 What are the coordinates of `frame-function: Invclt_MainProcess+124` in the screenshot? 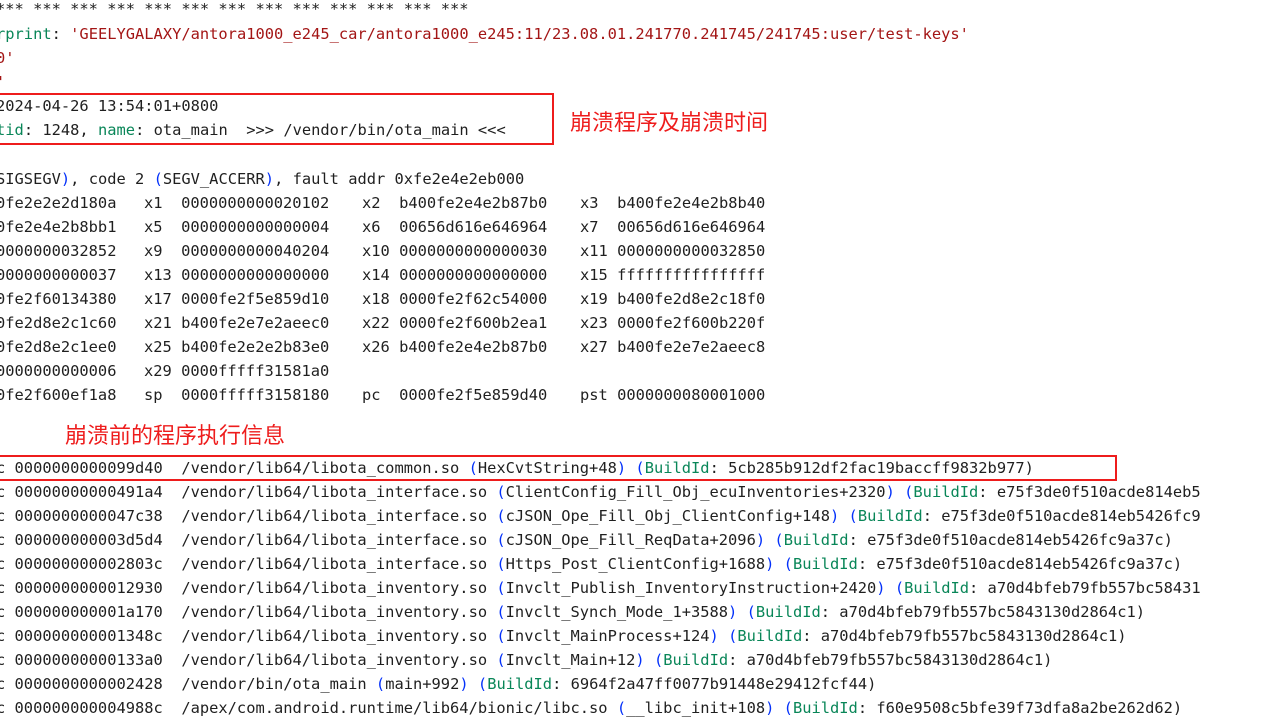 It's located at (607, 636).